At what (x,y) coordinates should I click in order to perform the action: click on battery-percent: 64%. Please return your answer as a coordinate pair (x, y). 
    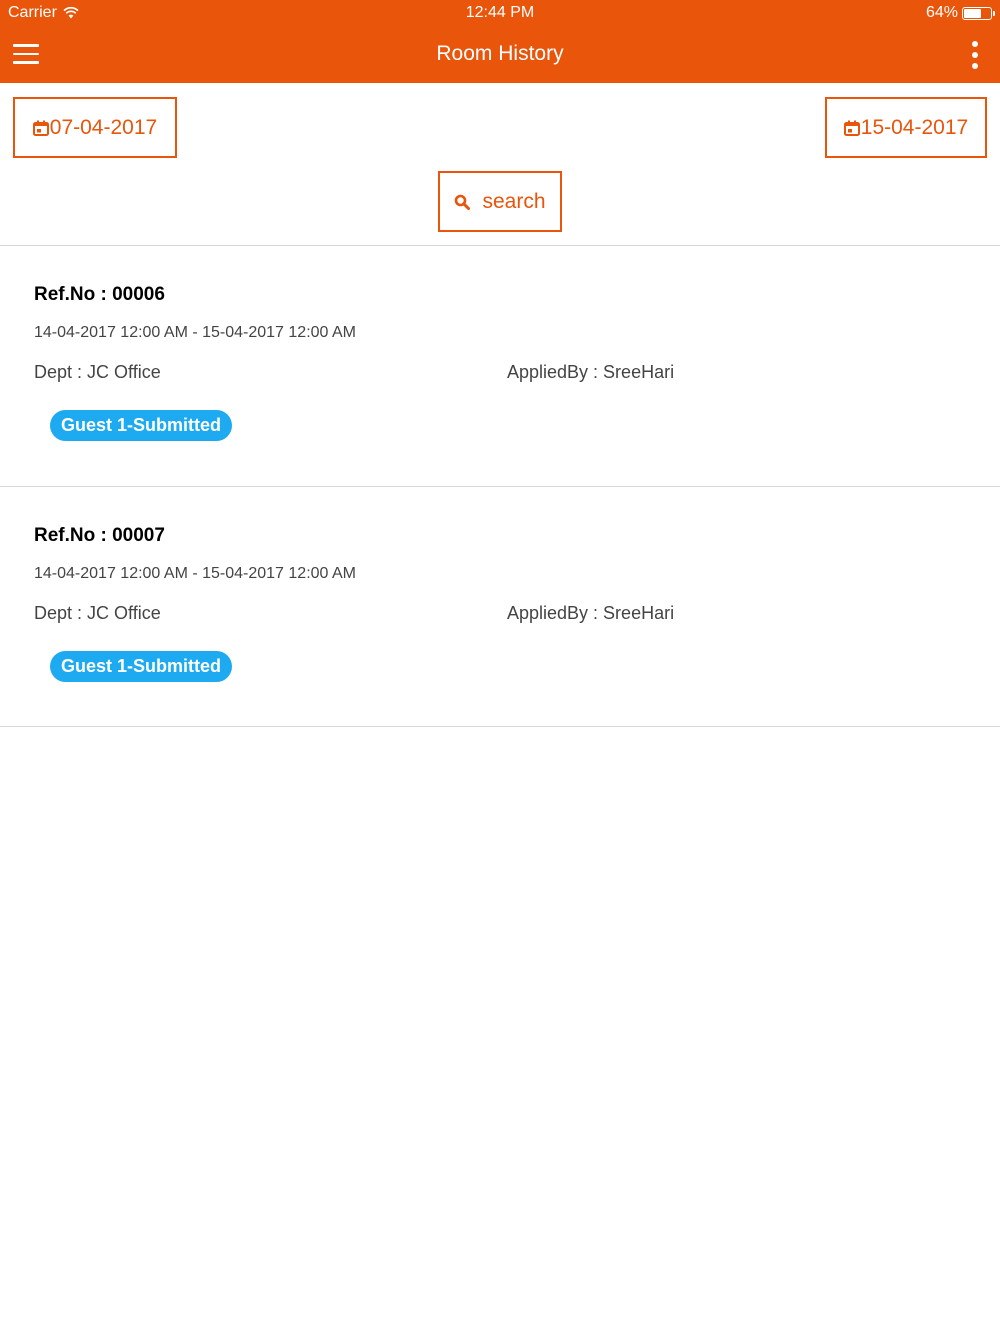
    Looking at the image, I should click on (941, 12).